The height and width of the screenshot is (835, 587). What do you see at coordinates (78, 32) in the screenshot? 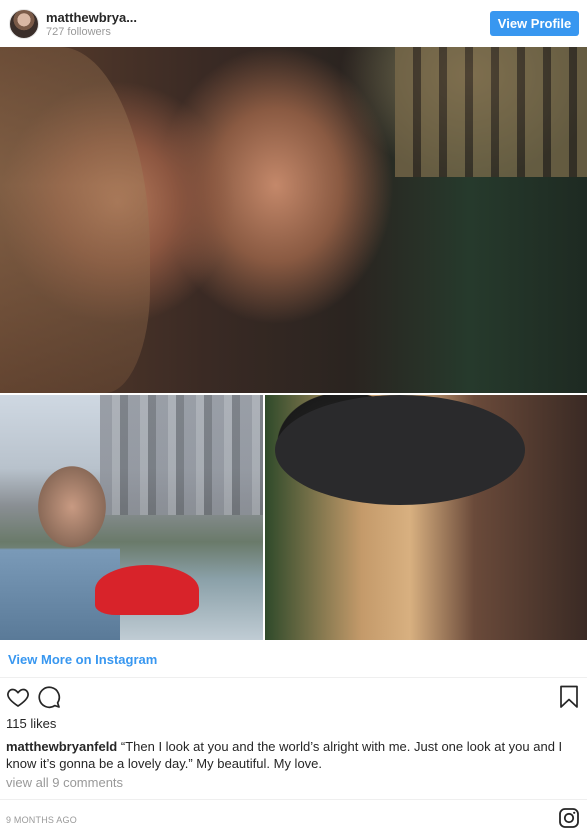
I see `follower-count: 727 followers` at bounding box center [78, 32].